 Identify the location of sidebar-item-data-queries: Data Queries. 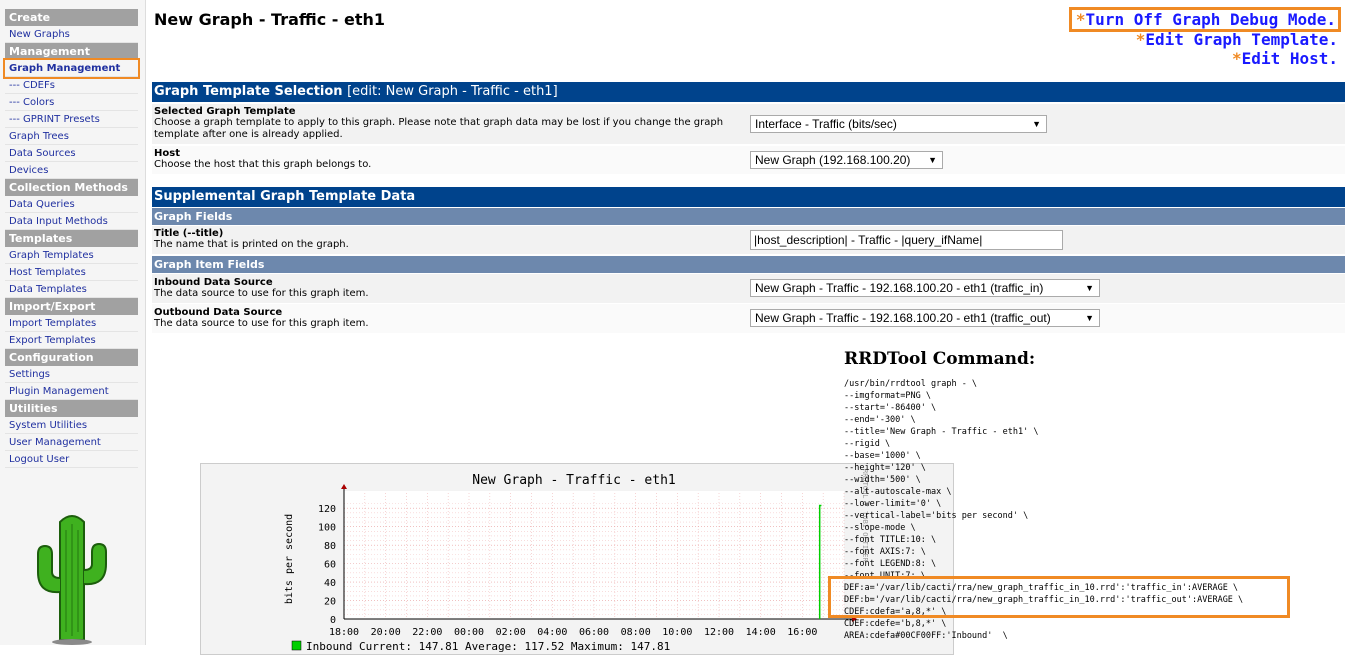
(71, 204).